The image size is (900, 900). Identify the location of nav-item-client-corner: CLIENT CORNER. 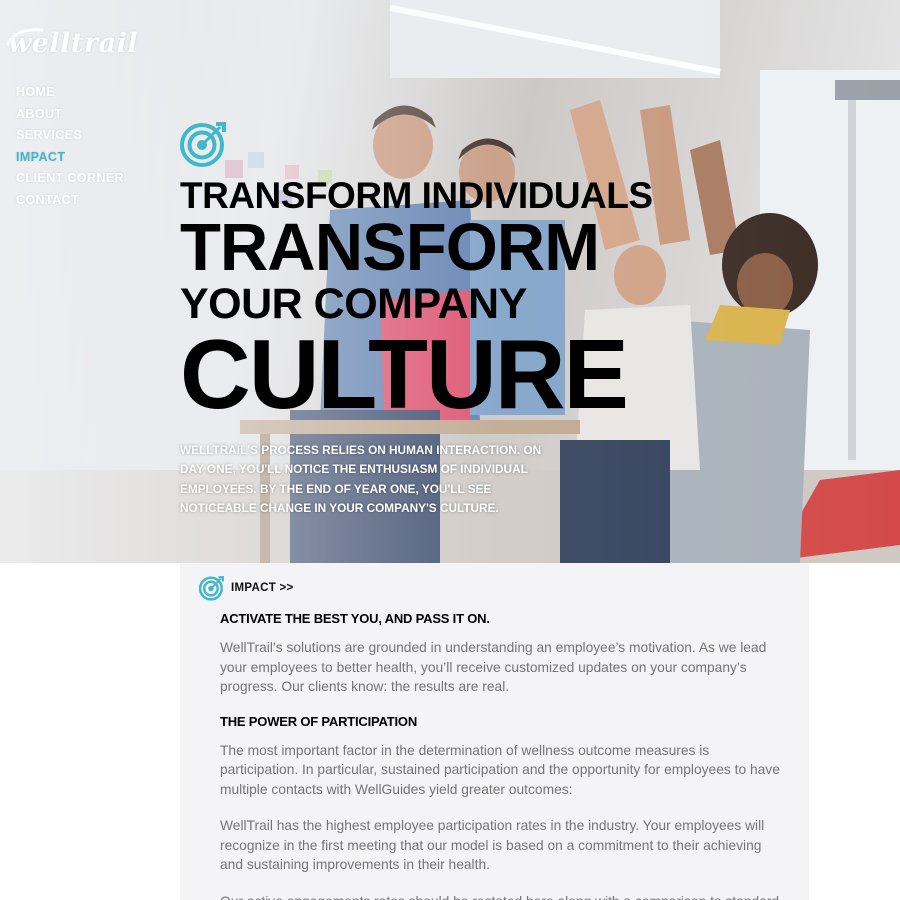
(70, 179).